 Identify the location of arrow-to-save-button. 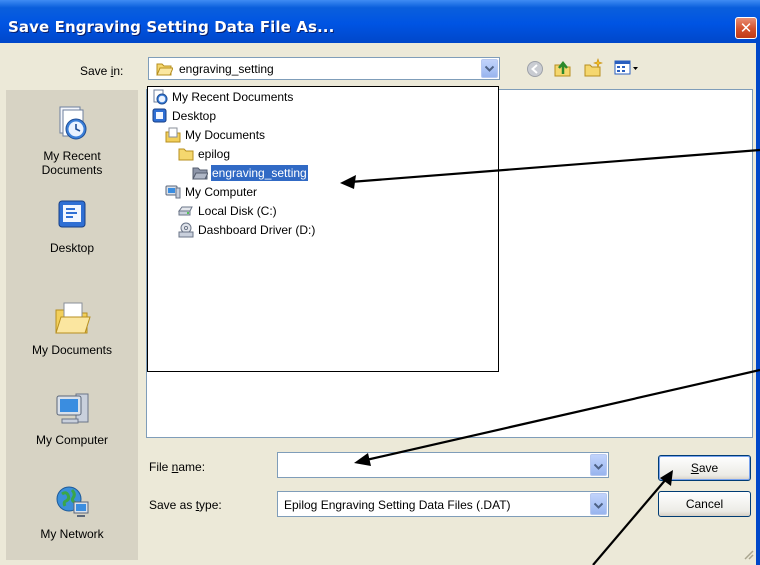
(630, 521).